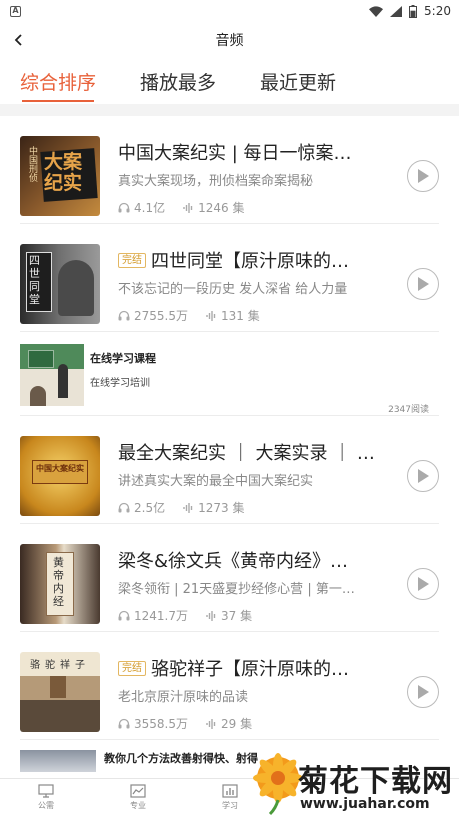  Describe the element at coordinates (60, 692) in the screenshot. I see `album-cover: 骆驼祥子` at that location.